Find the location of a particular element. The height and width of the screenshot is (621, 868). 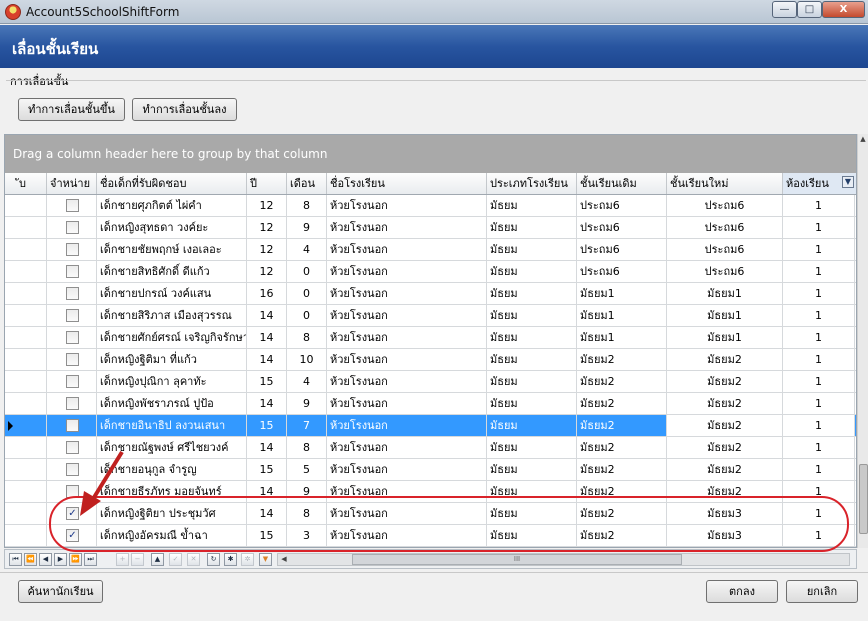

age-months-cell: 5 is located at coordinates (307, 469).